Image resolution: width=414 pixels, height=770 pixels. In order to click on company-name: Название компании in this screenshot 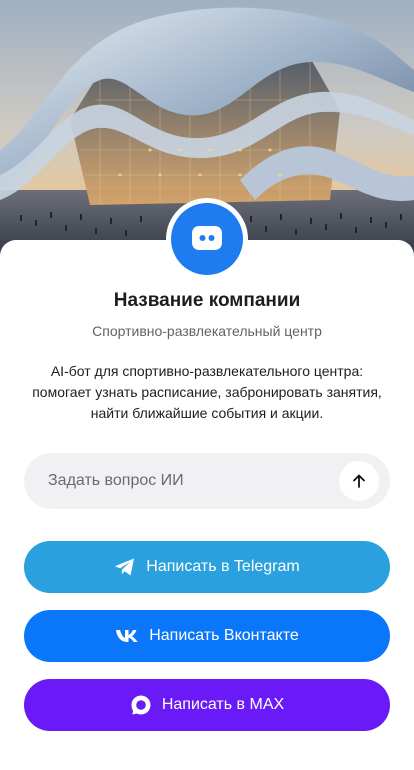, I will do `click(207, 300)`.